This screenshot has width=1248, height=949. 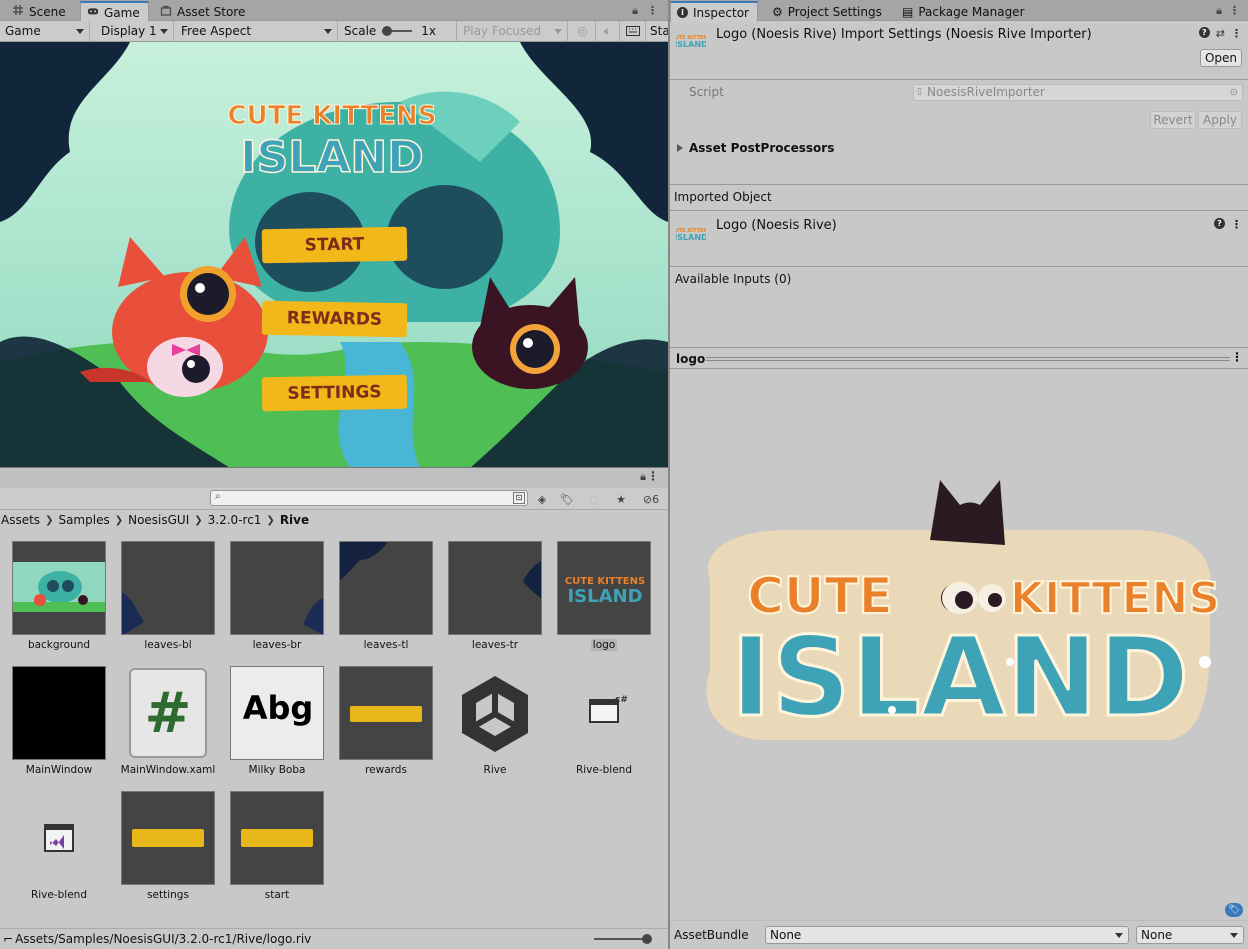 I want to click on aspect-label: Free Aspect, so click(x=216, y=31).